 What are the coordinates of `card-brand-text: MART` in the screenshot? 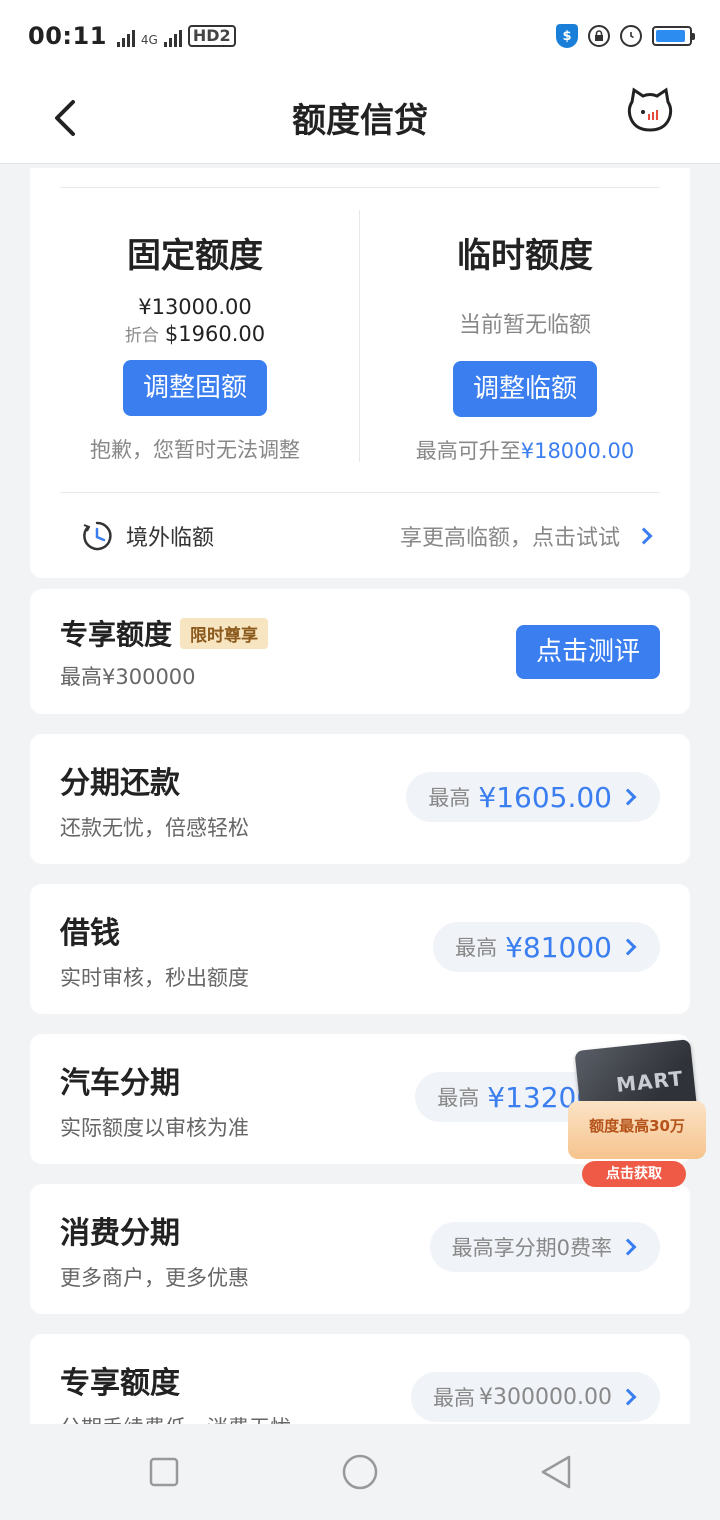 It's located at (649, 1082).